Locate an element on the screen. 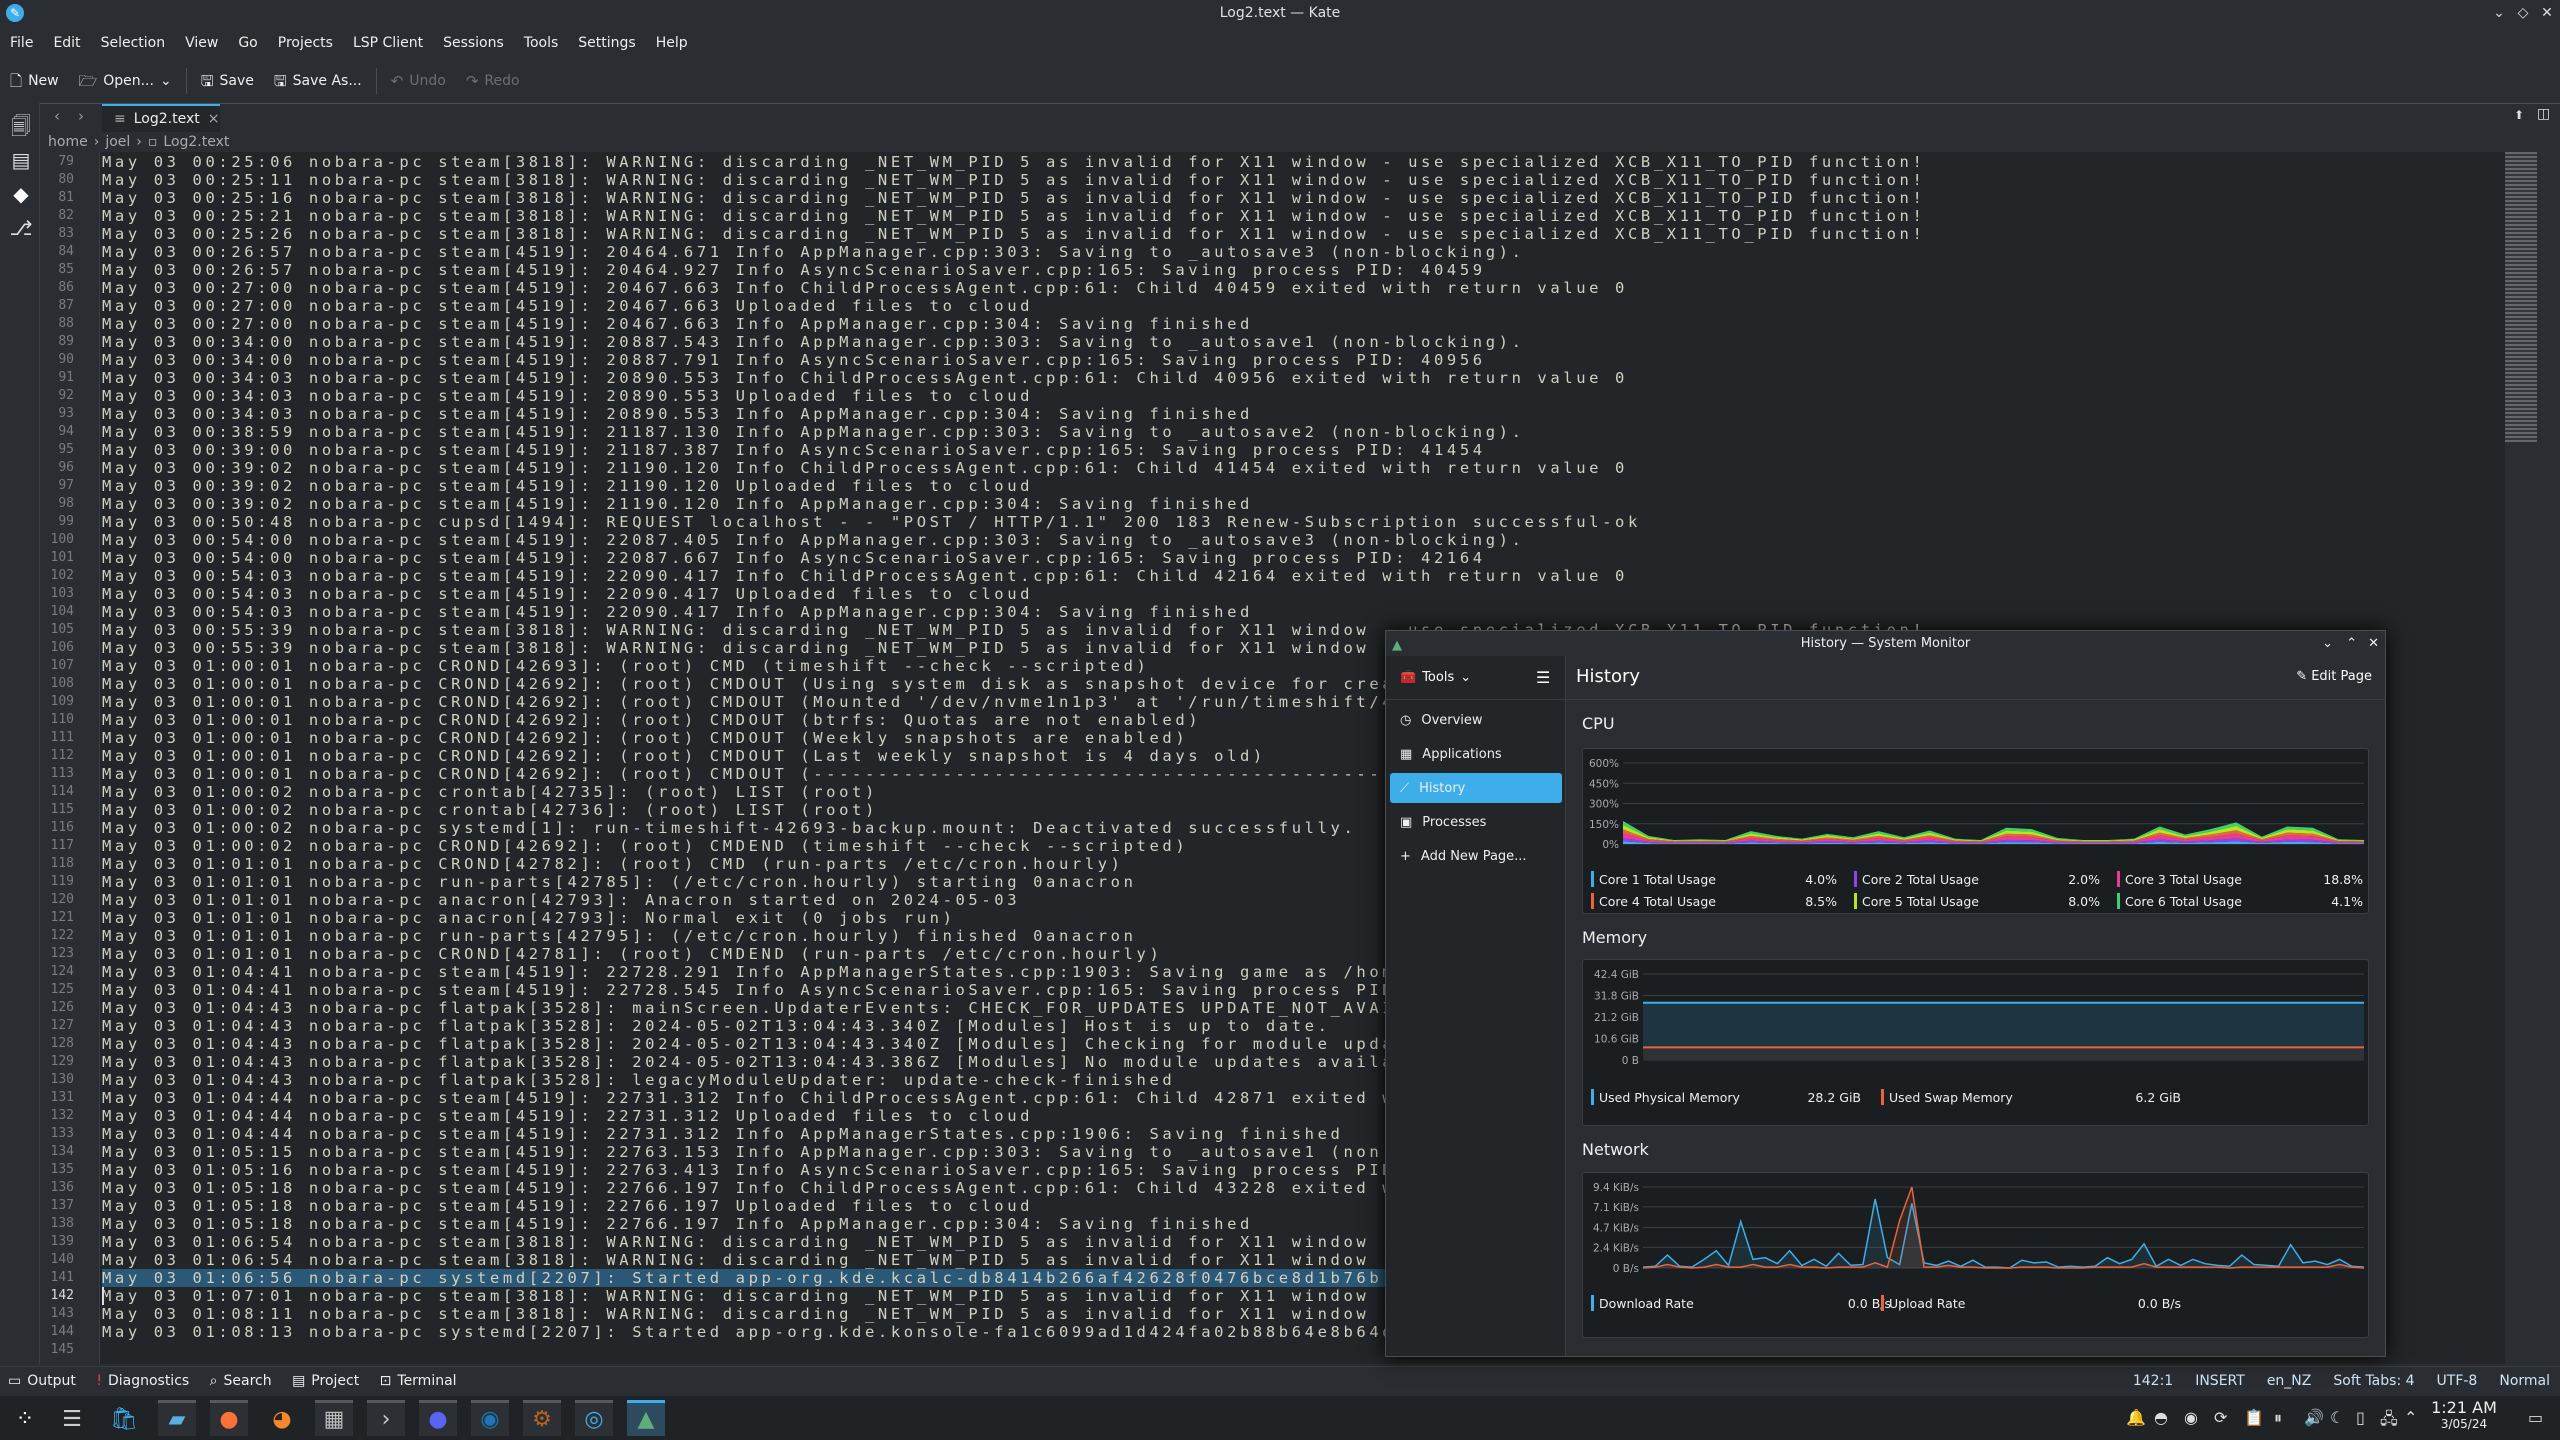  dictionary-language: en_NZ is located at coordinates (2289, 1381).